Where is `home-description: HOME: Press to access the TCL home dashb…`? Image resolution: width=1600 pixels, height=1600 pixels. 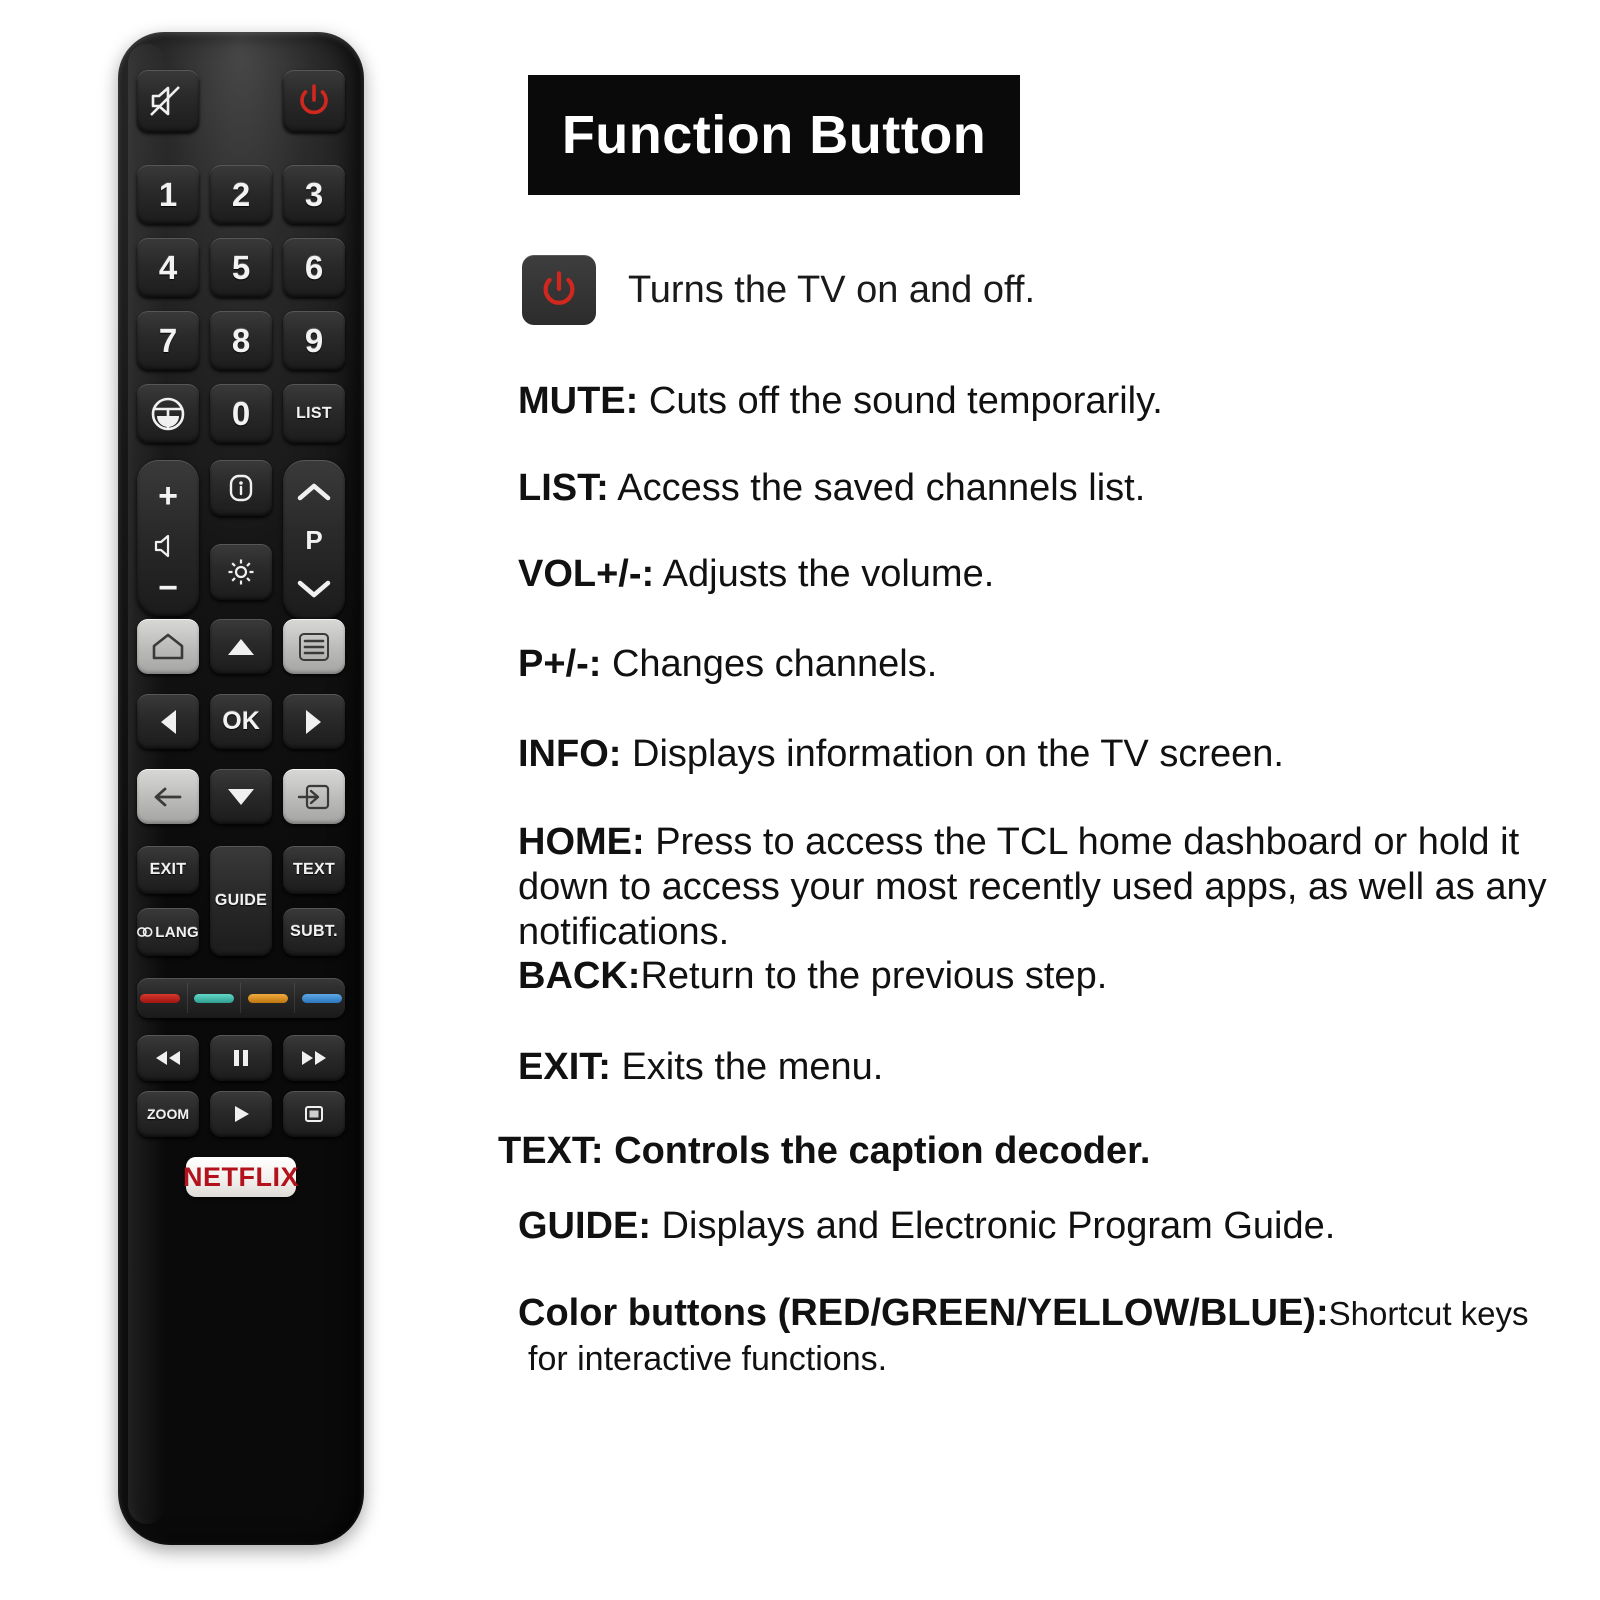 home-description: HOME: Press to access the TCL home dashb… is located at coordinates (1053, 887).